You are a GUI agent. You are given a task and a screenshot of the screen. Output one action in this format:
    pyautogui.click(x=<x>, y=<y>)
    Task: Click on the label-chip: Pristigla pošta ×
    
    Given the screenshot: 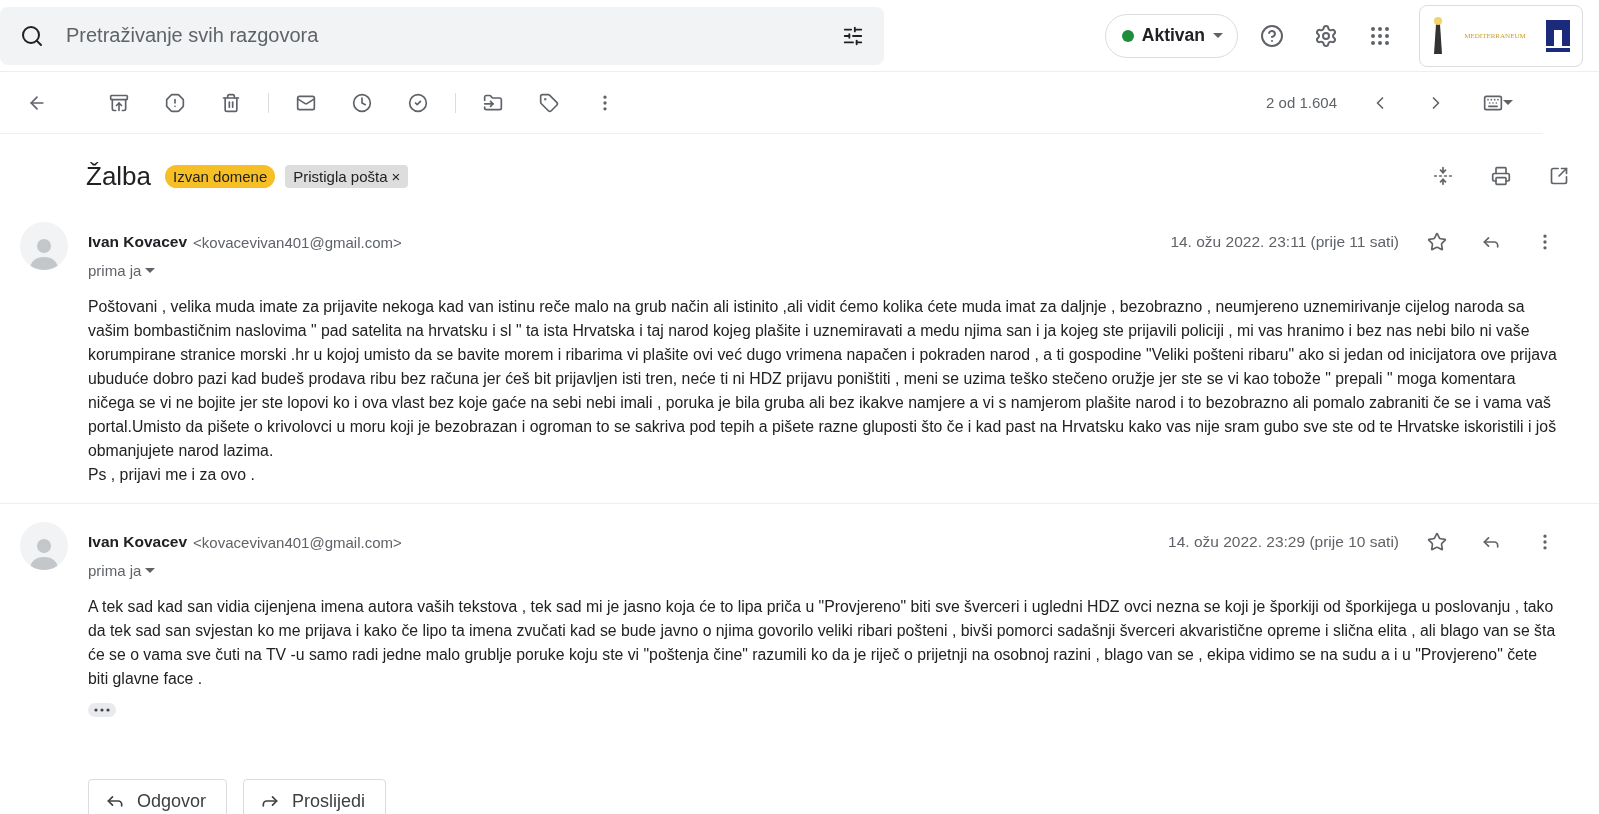 What is the action you would take?
    pyautogui.click(x=347, y=176)
    